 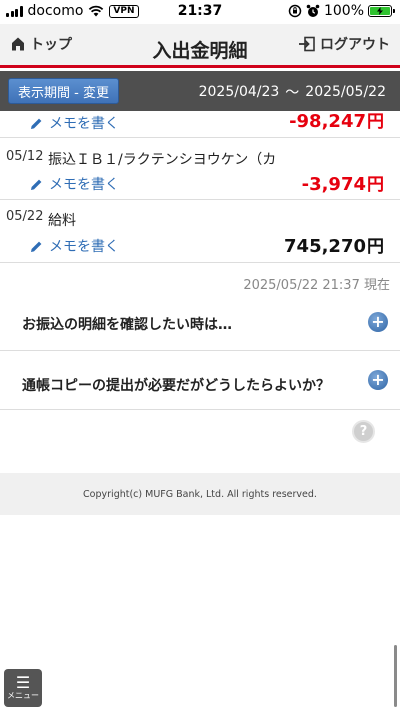 What do you see at coordinates (96, 11) in the screenshot?
I see `wifi-icon` at bounding box center [96, 11].